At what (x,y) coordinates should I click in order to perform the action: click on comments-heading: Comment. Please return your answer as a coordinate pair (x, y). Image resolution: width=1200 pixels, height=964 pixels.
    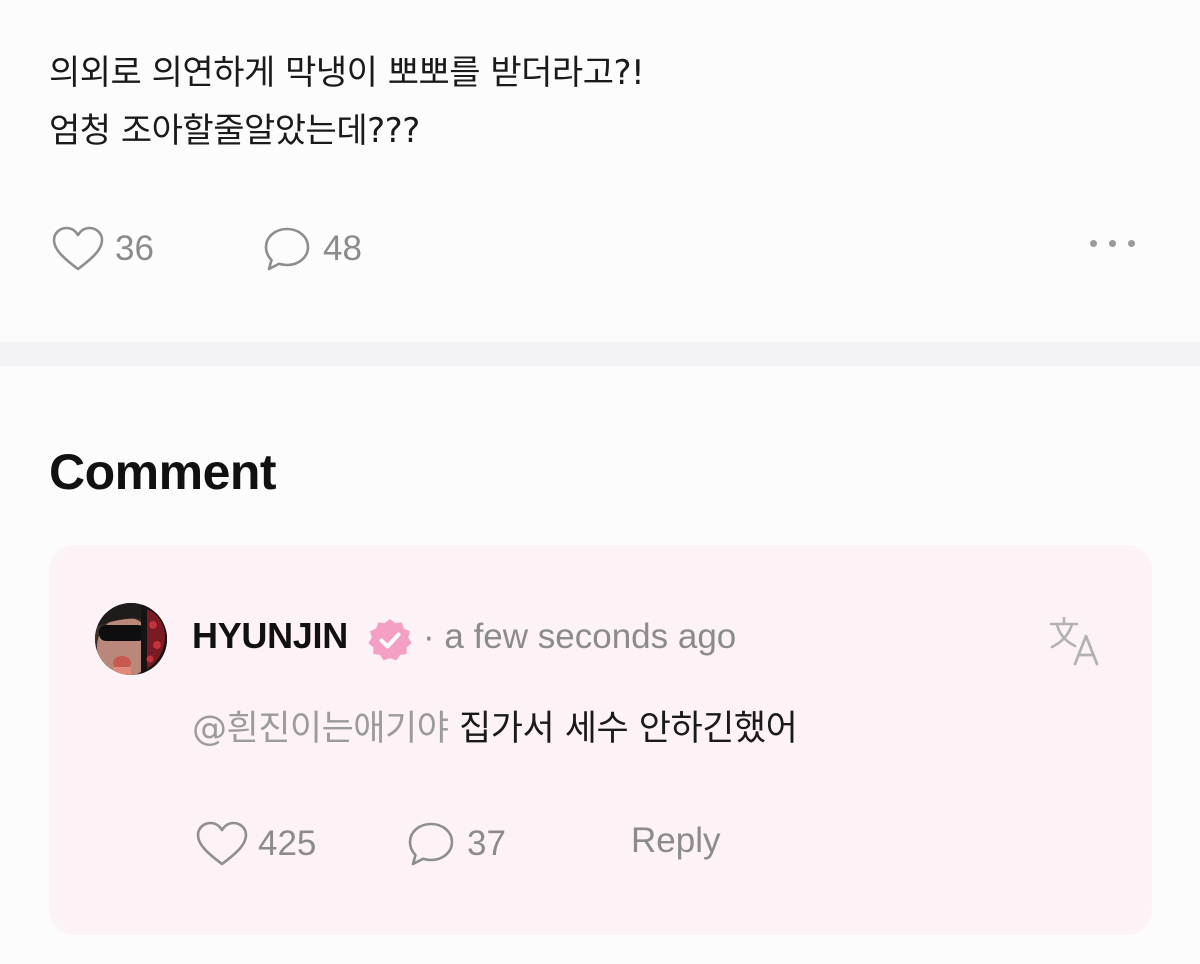
    Looking at the image, I should click on (163, 472).